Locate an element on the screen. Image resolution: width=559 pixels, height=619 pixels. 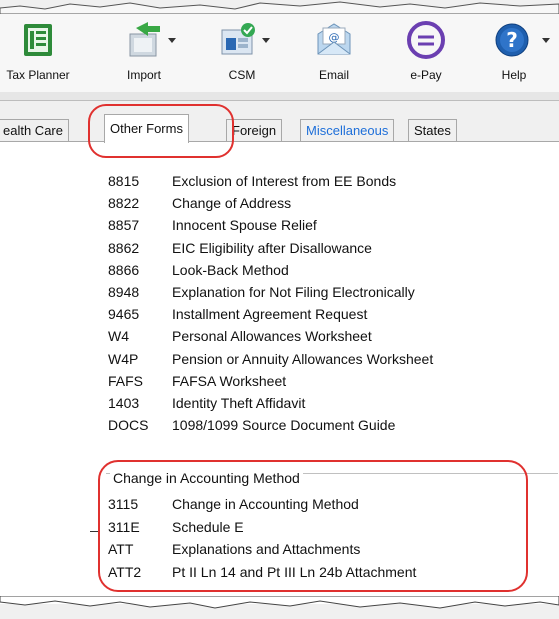
tax-planner-icon is located at coordinates (38, 40).